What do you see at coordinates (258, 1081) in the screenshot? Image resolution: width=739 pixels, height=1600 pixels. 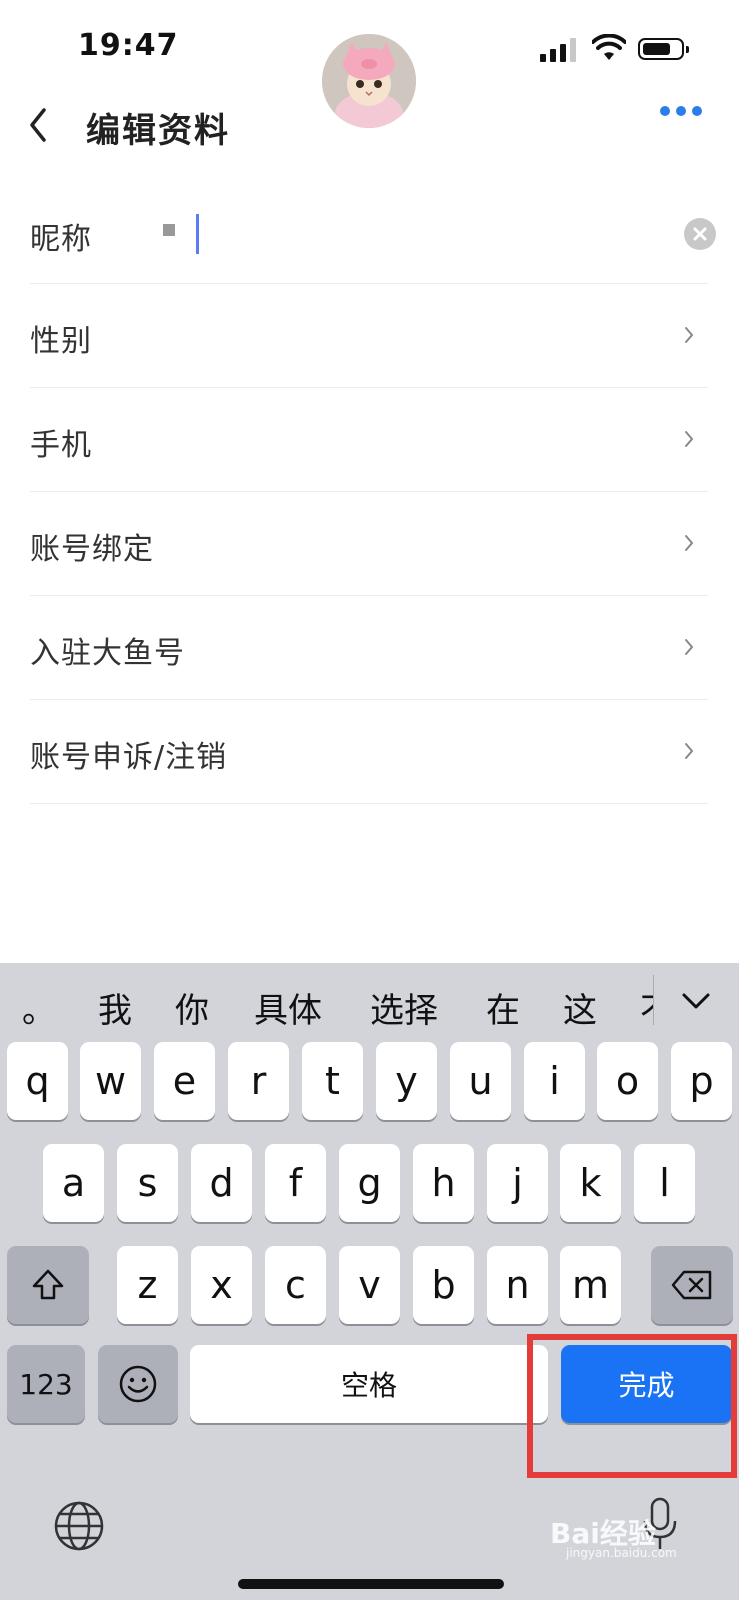 I see `key-r: r` at bounding box center [258, 1081].